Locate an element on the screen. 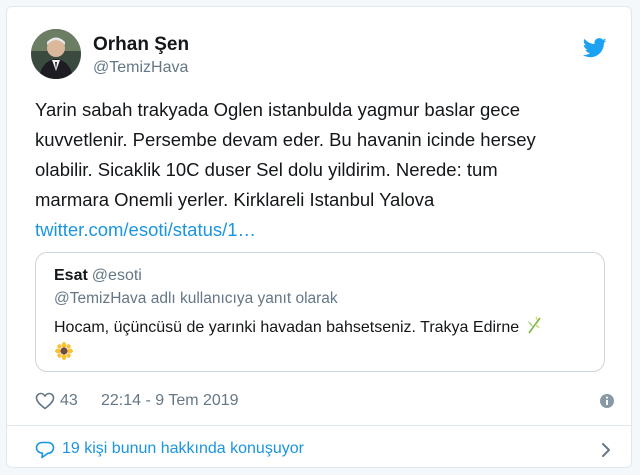  chevron-right-icon is located at coordinates (606, 450).